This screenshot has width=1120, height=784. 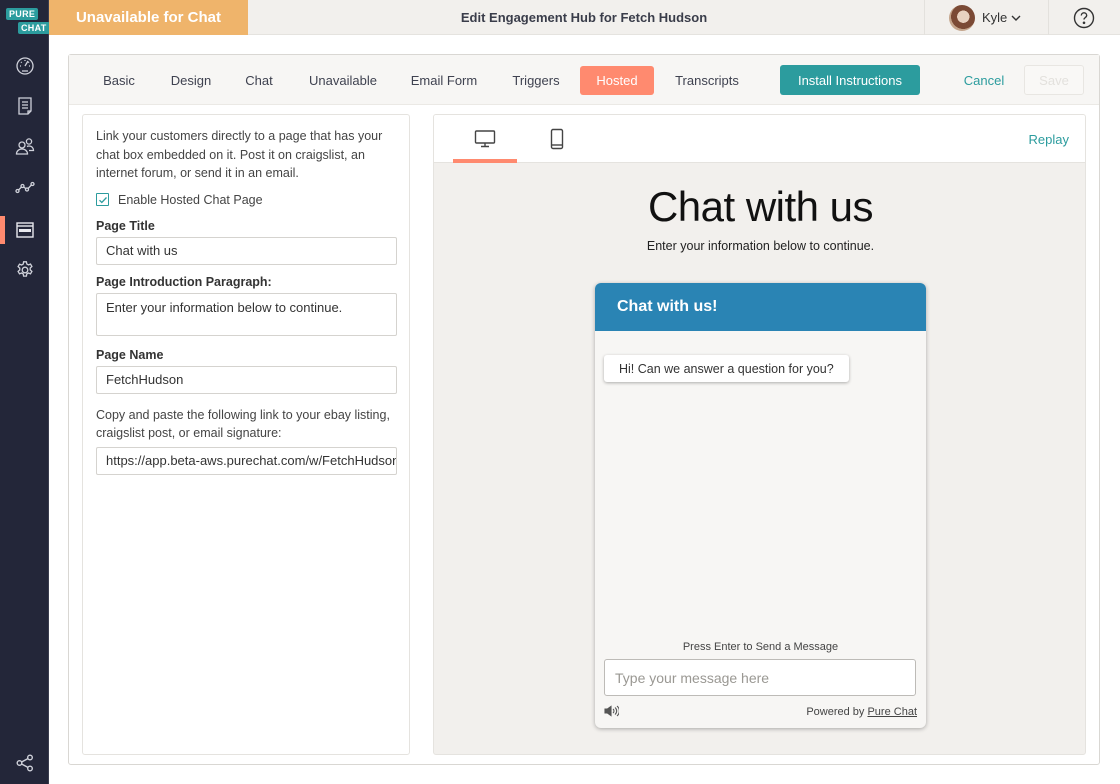 I want to click on enable-hosted-checkbox, so click(x=102, y=199).